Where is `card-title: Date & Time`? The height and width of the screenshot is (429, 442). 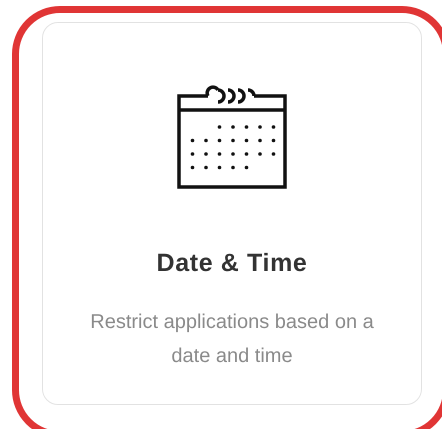 card-title: Date & Time is located at coordinates (232, 263).